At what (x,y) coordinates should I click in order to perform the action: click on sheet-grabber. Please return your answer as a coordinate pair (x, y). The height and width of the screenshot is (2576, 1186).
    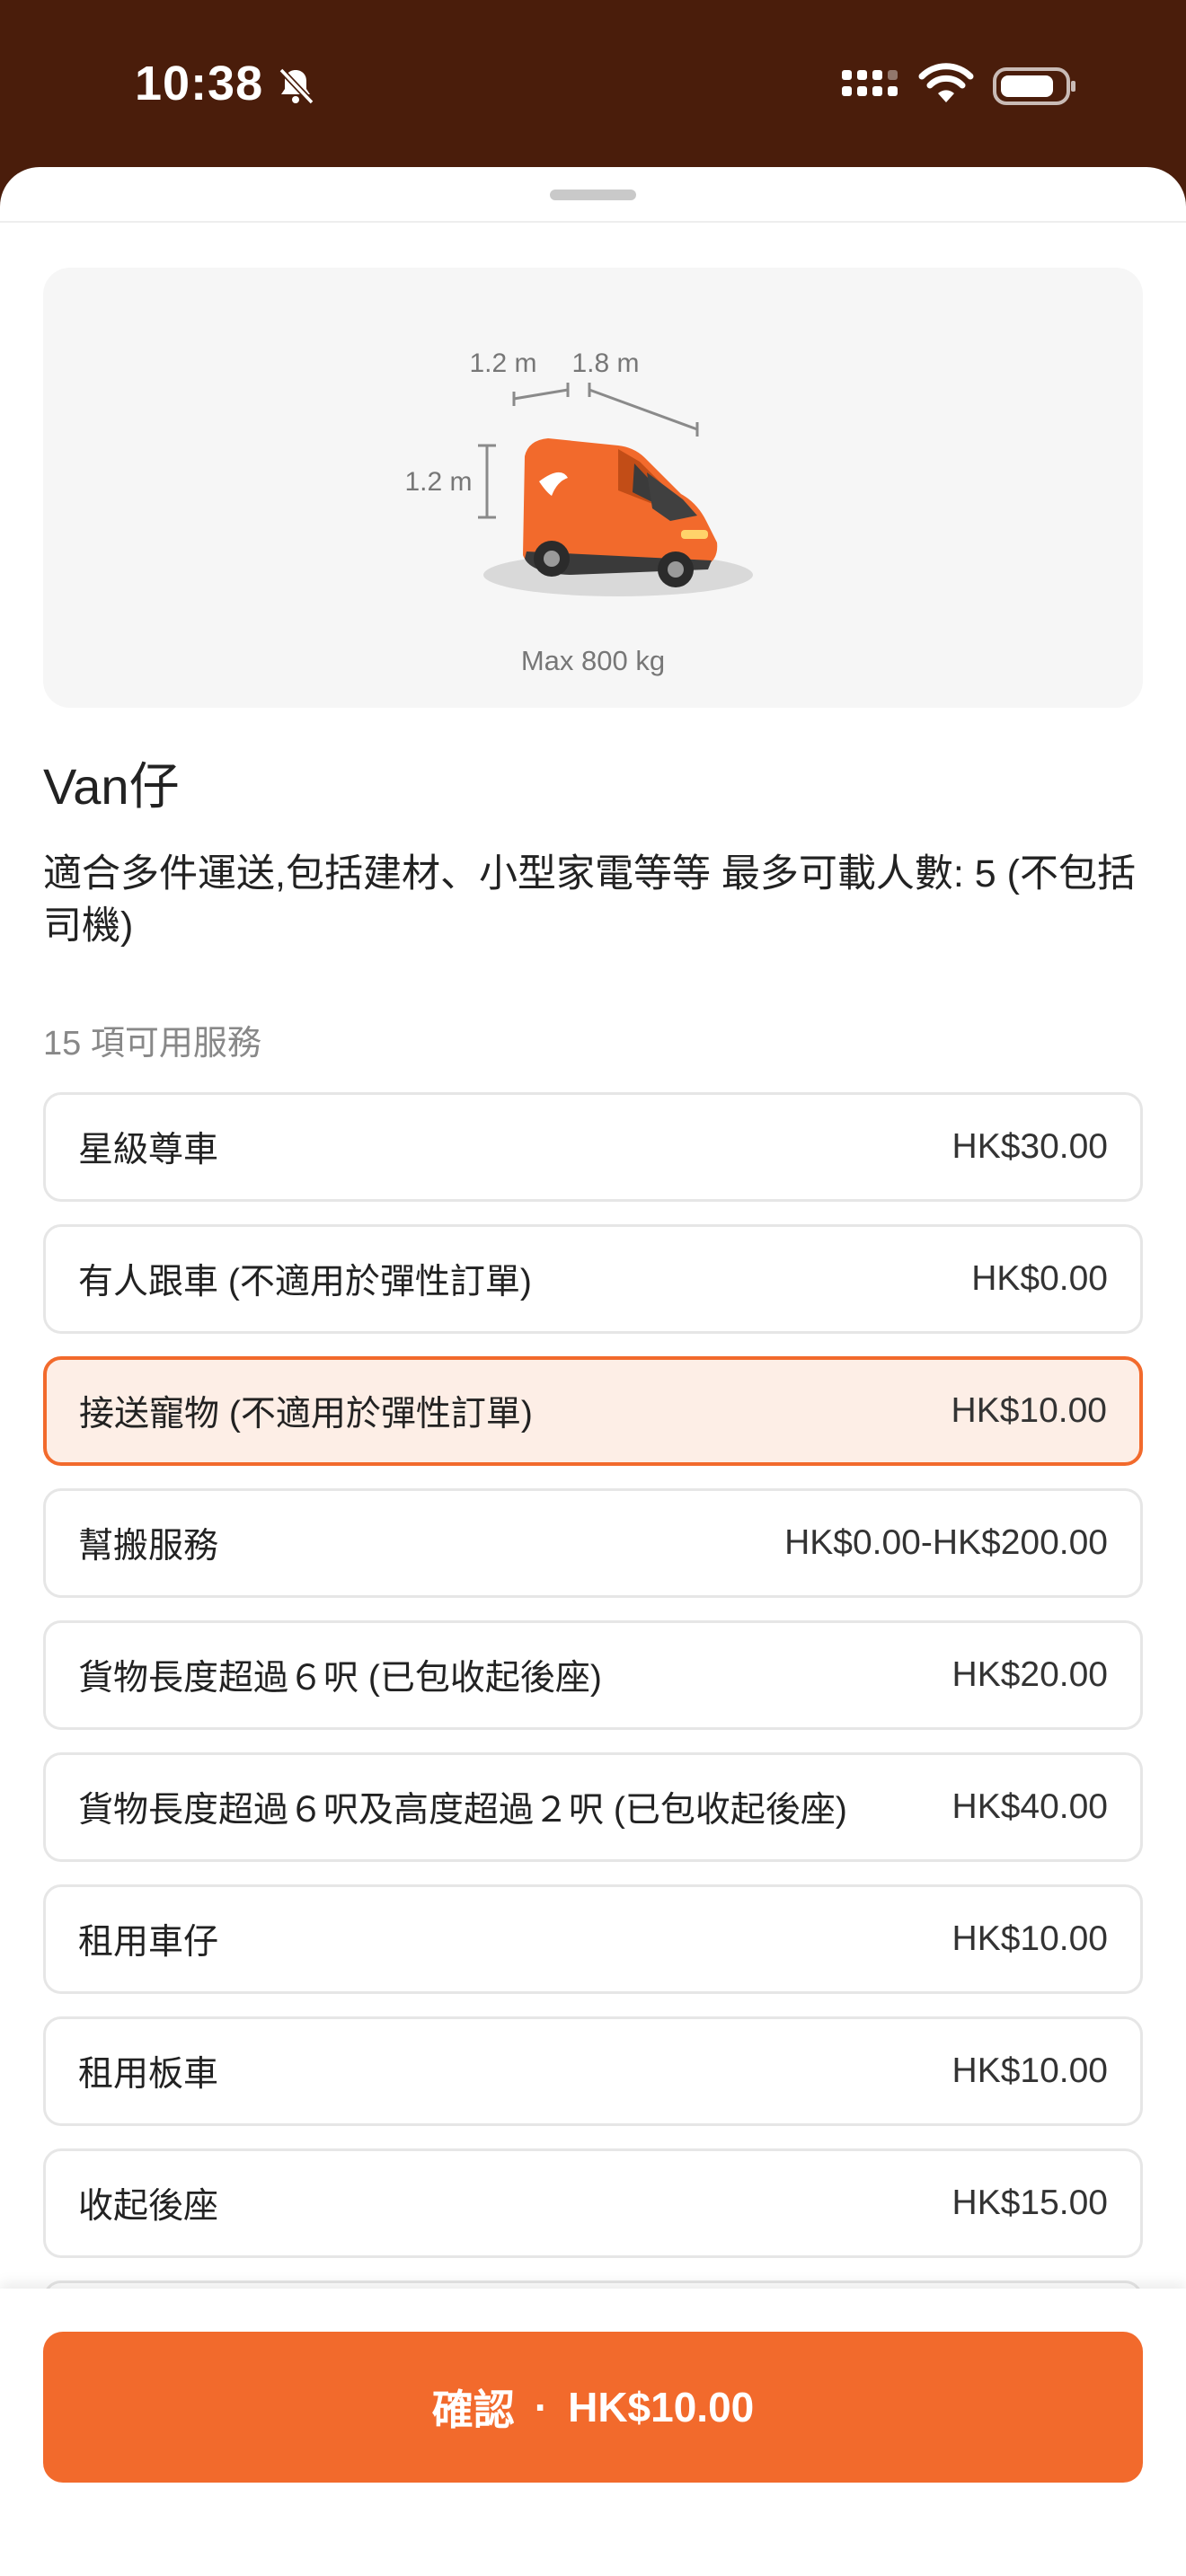
    Looking at the image, I should click on (593, 195).